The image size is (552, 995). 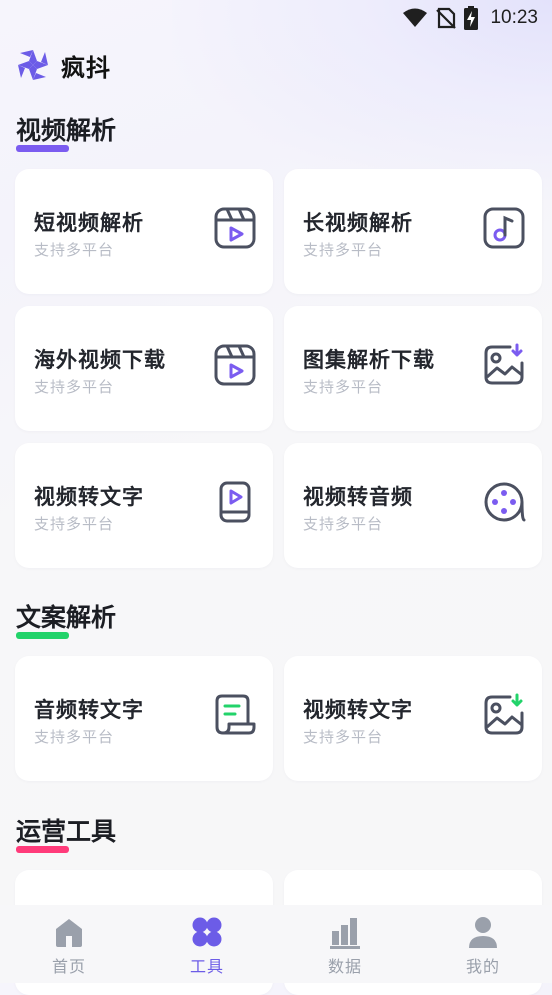 I want to click on pinwheel-logo-icon, so click(x=33, y=65).